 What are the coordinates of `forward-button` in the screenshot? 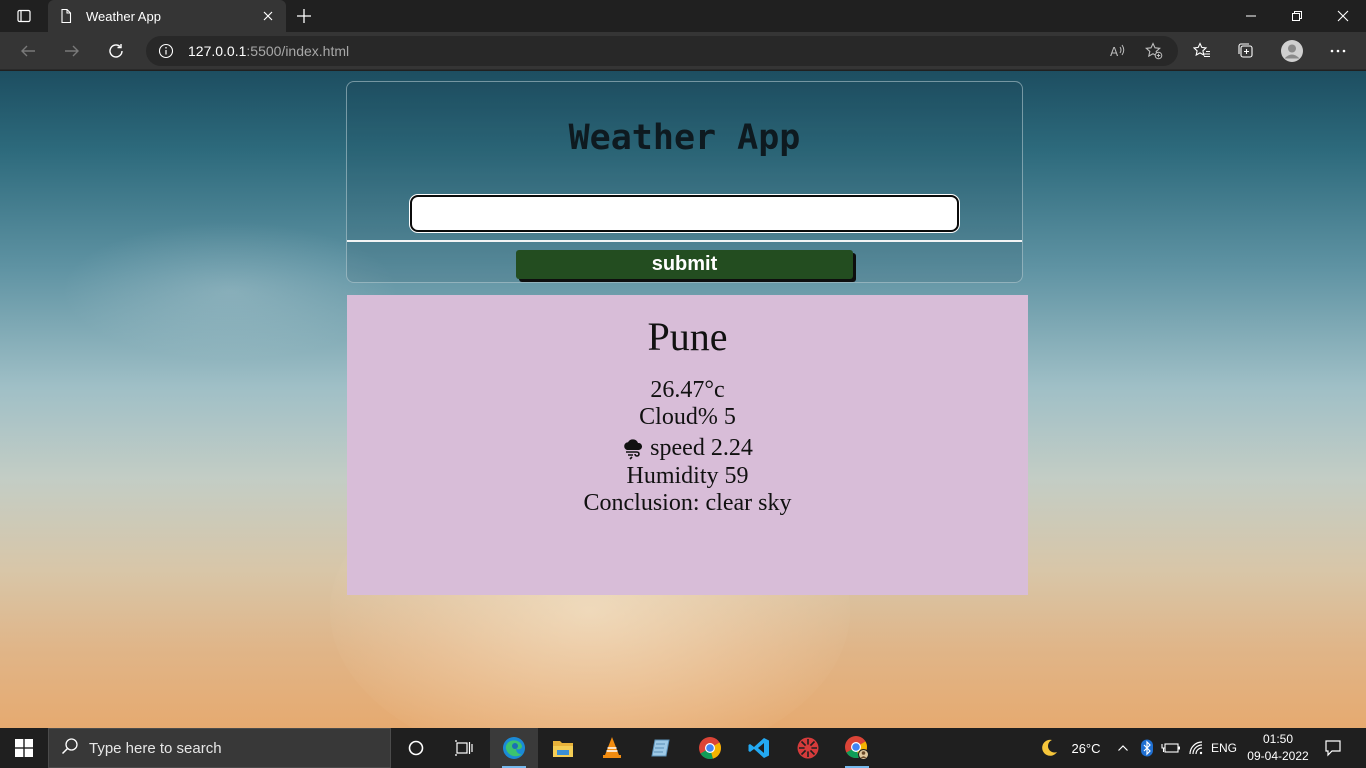 It's located at (72, 51).